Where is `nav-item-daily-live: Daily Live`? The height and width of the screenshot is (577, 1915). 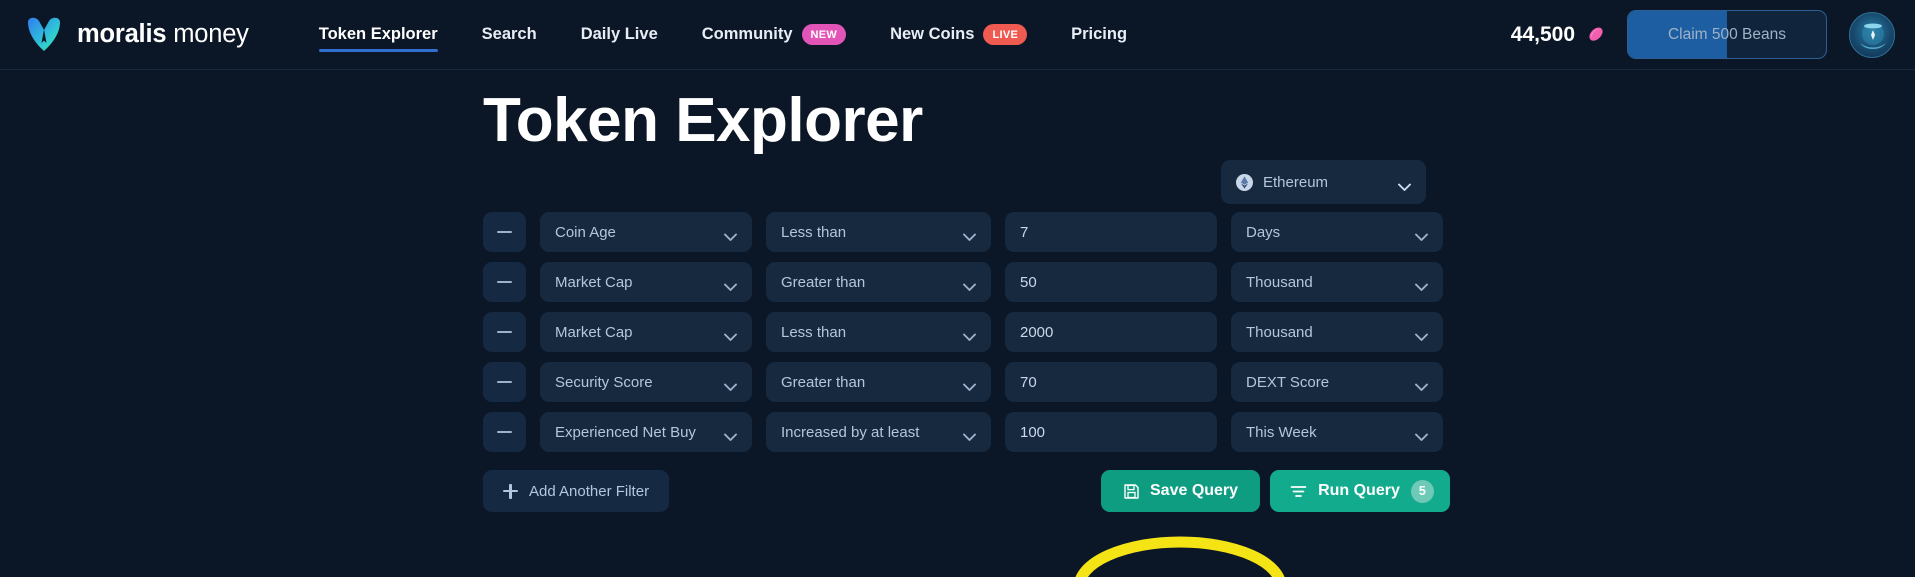
nav-item-daily-live: Daily Live is located at coordinates (619, 35).